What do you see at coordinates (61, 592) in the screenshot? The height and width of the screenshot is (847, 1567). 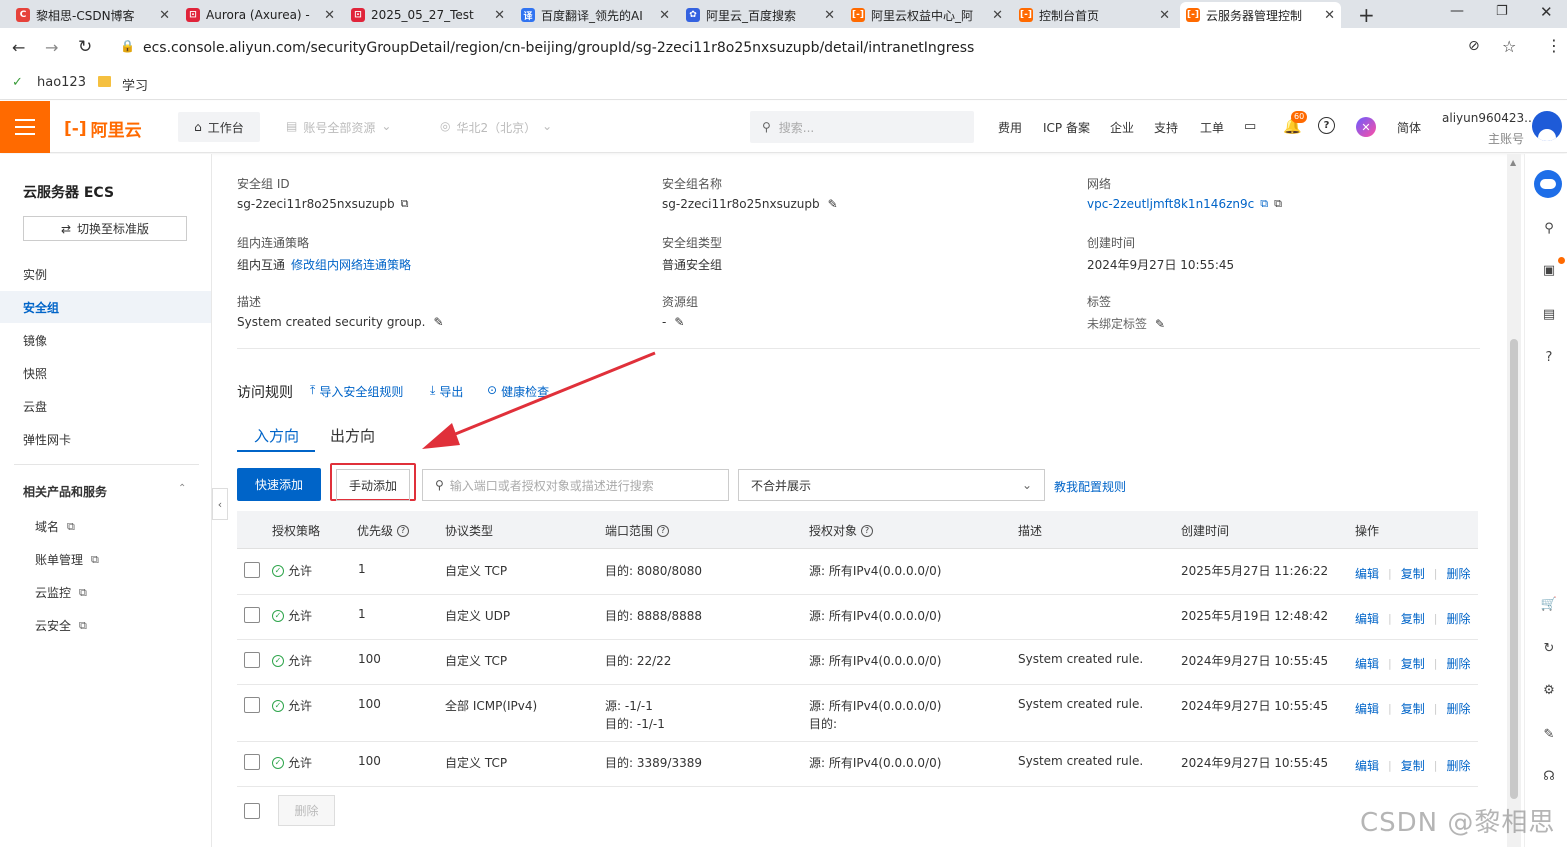 I see `related-link: 云监控 ⧉` at bounding box center [61, 592].